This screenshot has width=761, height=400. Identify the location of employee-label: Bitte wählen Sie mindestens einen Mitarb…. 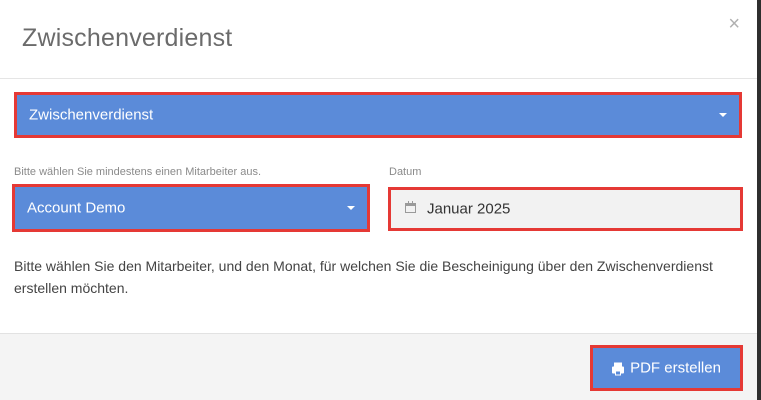
(138, 172).